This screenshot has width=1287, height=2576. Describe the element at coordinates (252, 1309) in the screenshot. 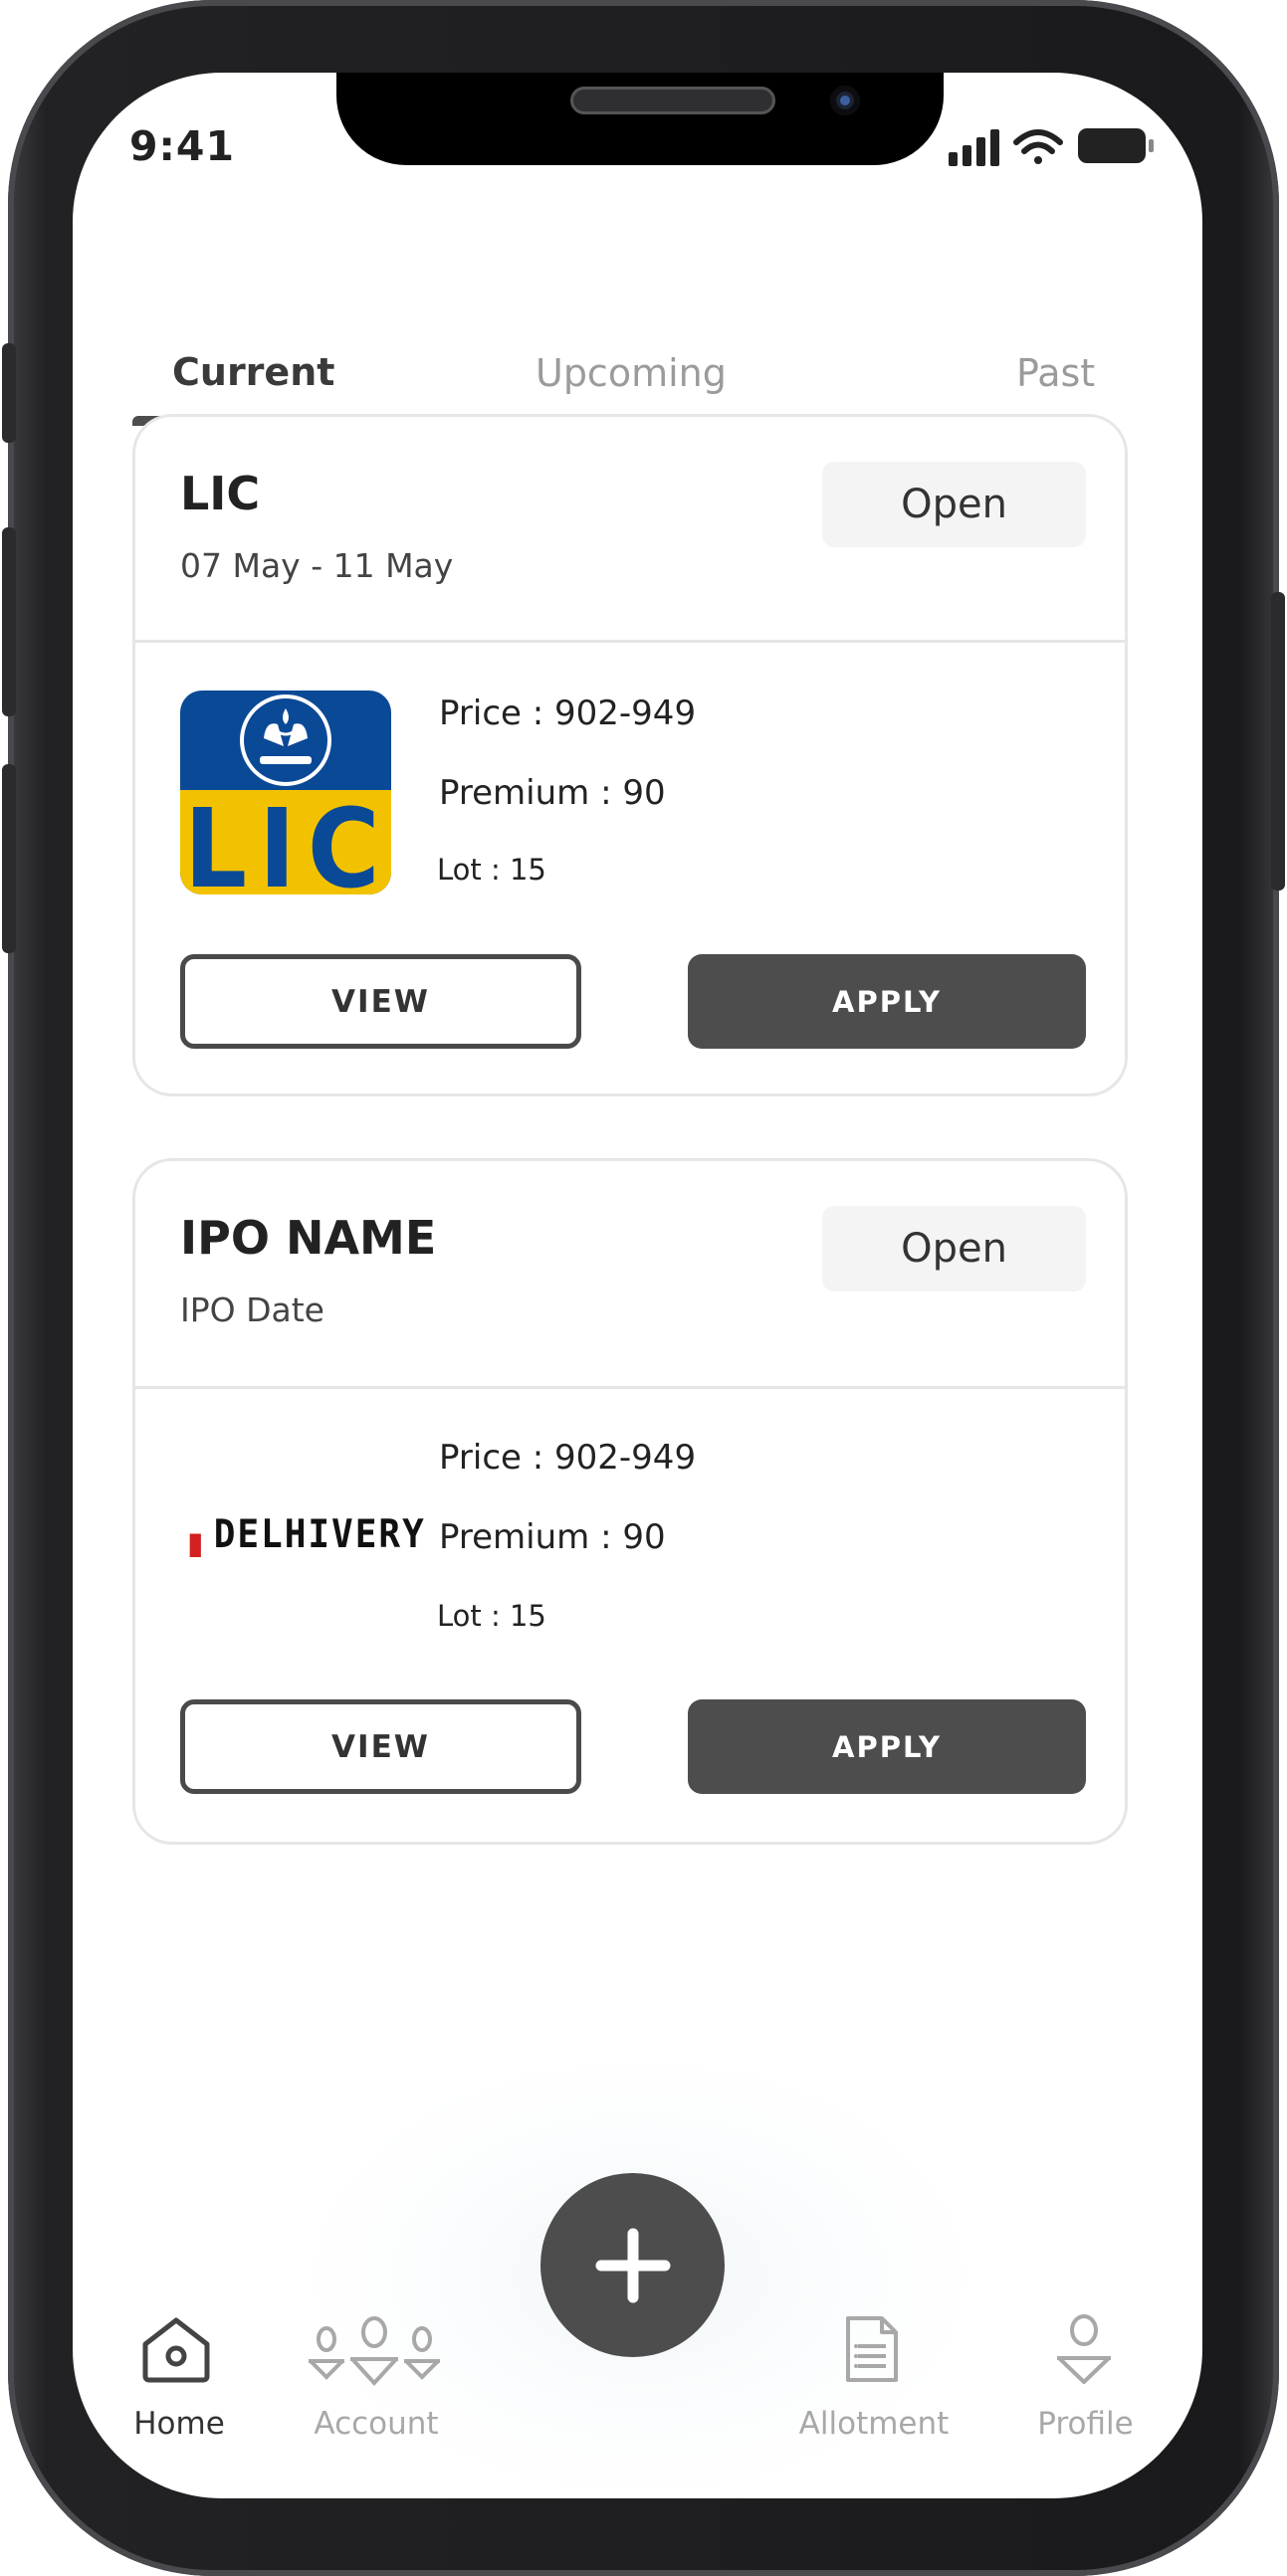

I see `ipo-date: IPO Date` at that location.